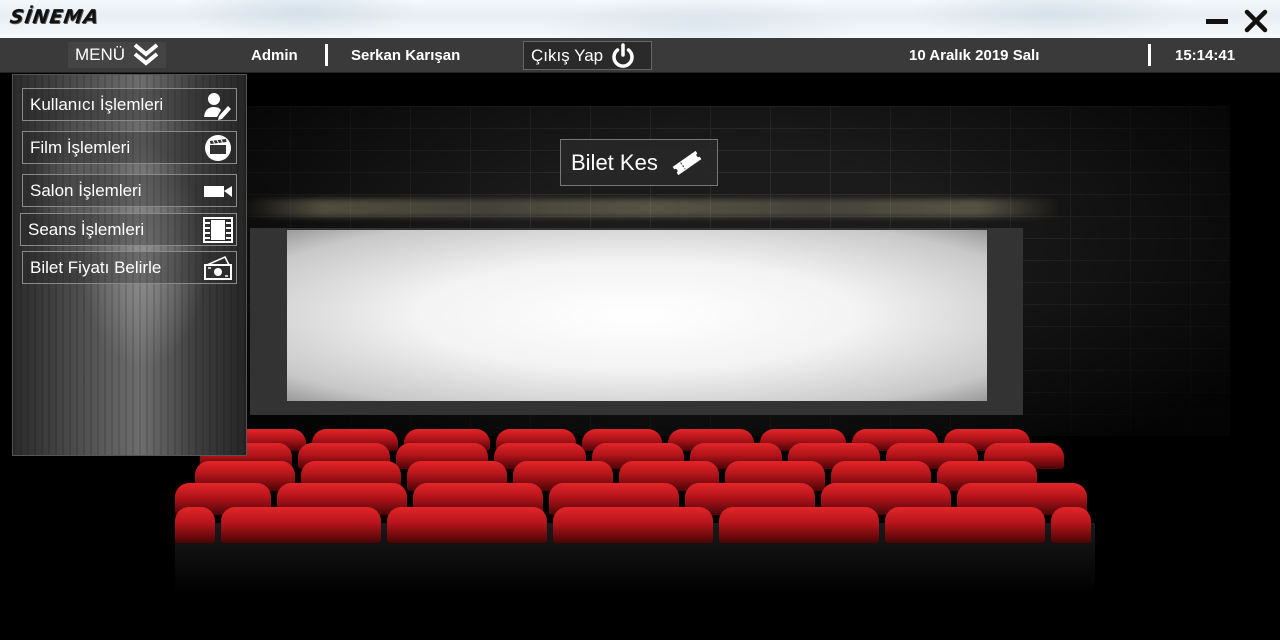 The height and width of the screenshot is (640, 1280). Describe the element at coordinates (614, 162) in the screenshot. I see `ticket-button-label: Bilet Kes` at that location.